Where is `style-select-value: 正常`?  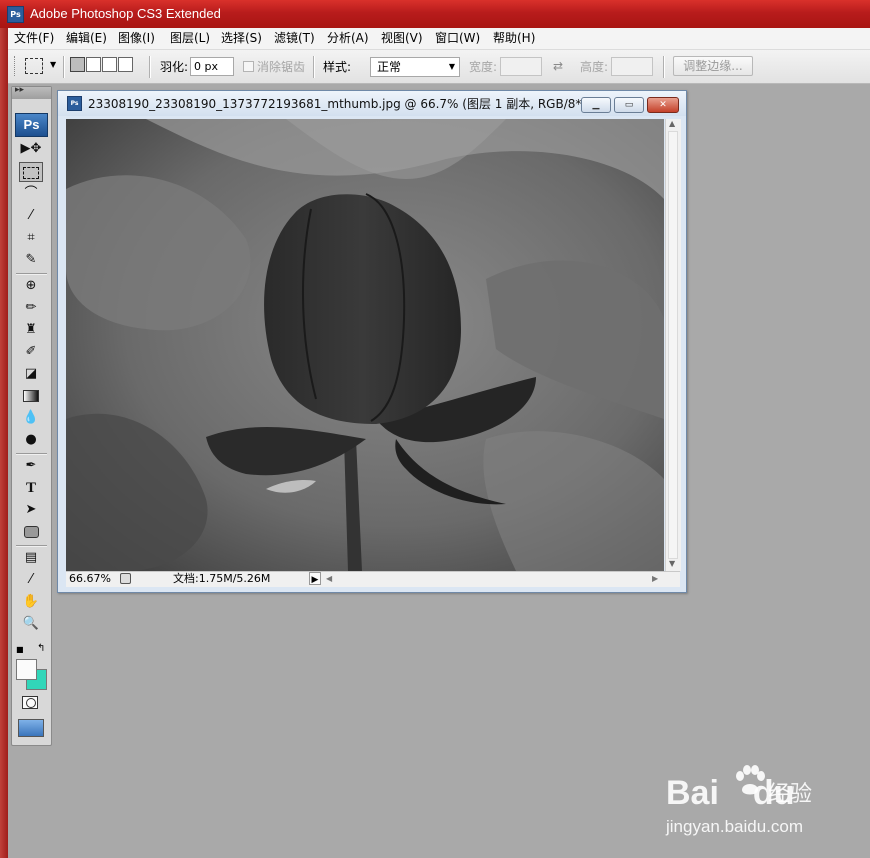 style-select-value: 正常 is located at coordinates (389, 67).